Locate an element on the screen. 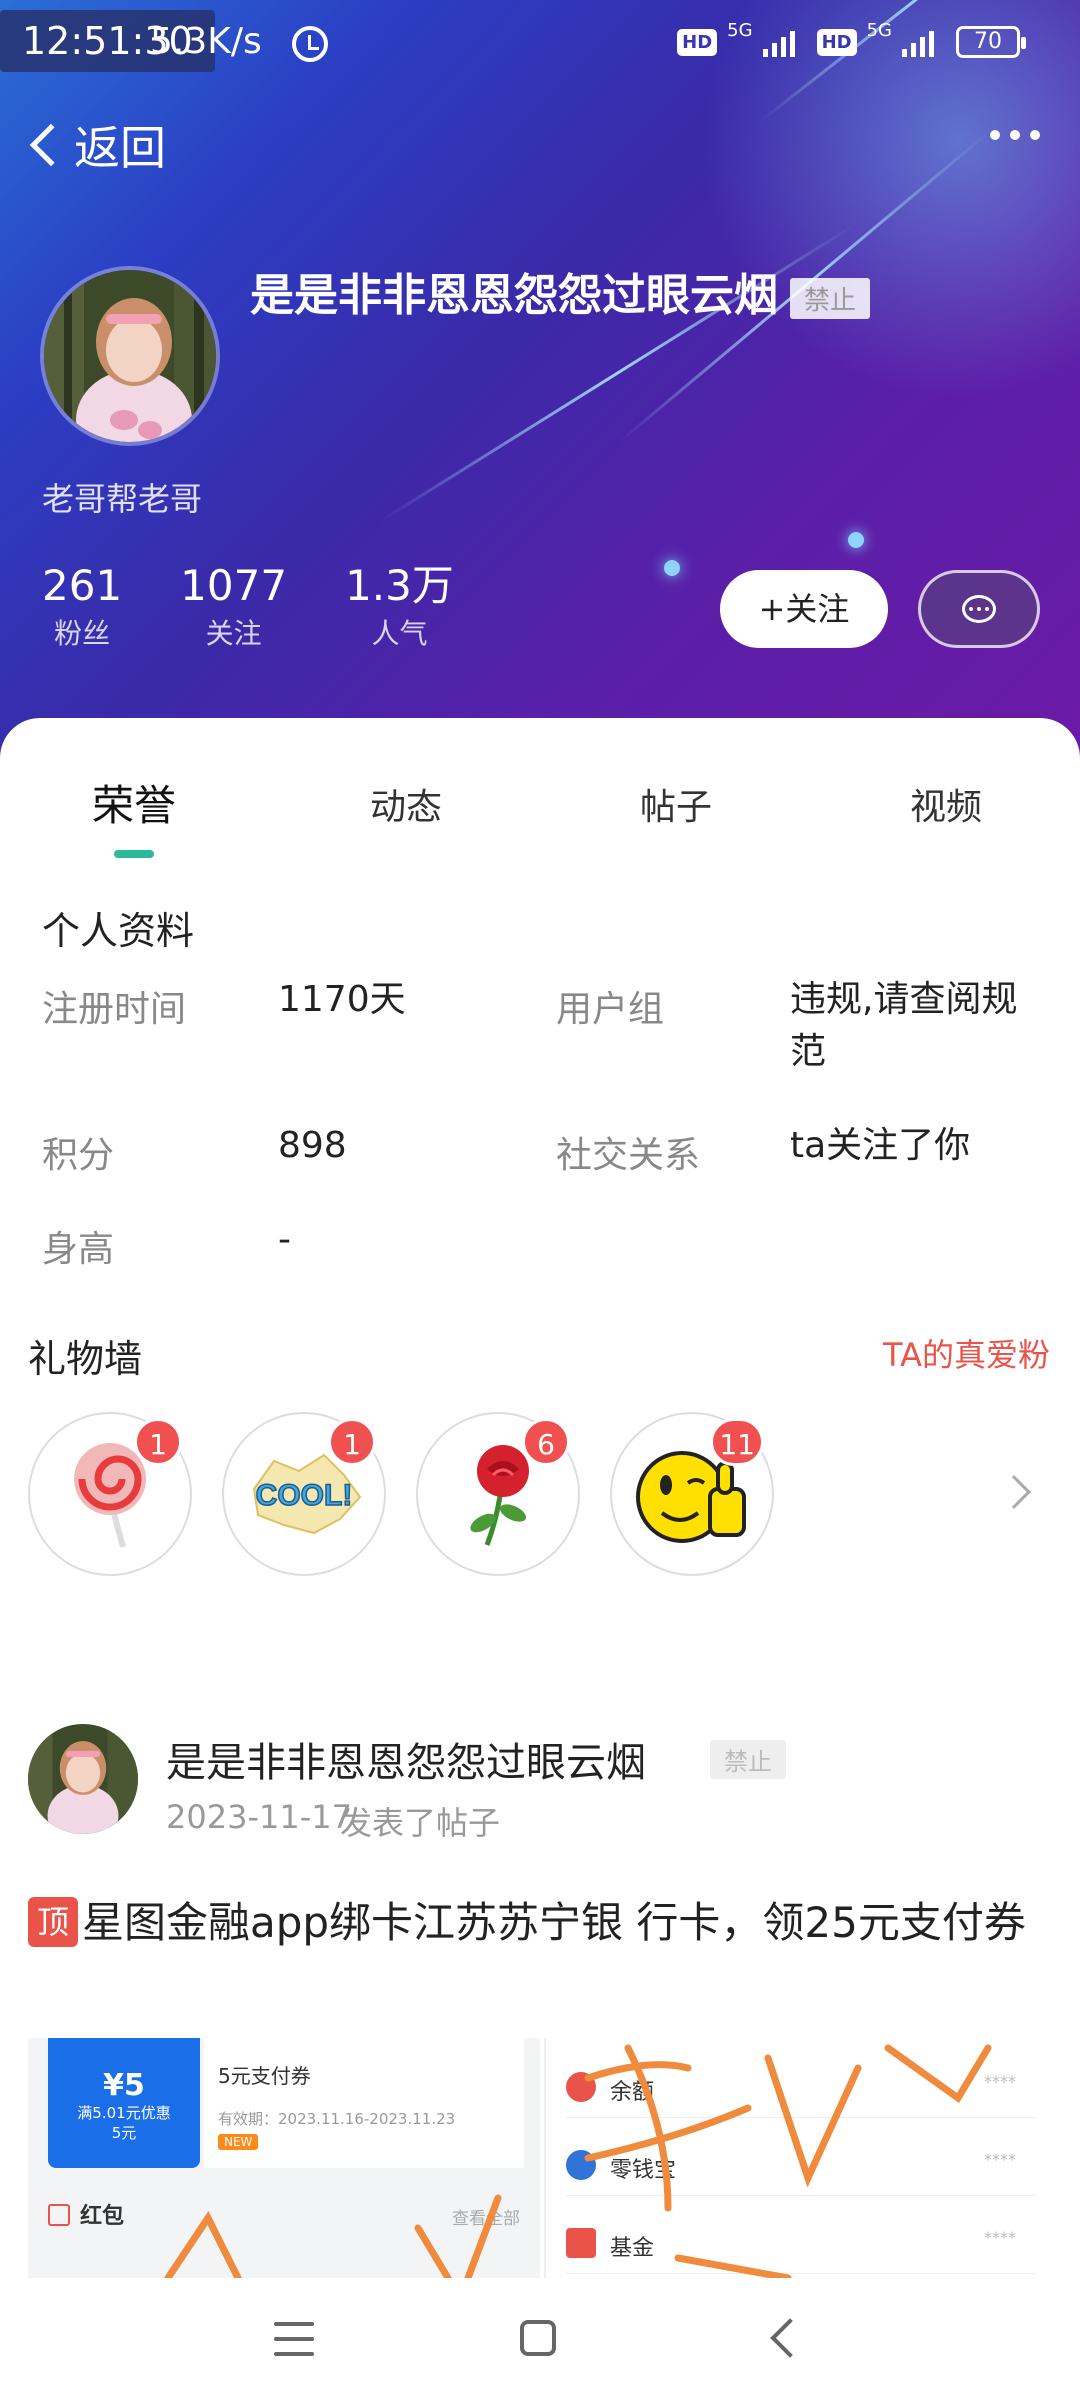  stat-following: 1077 关注 is located at coordinates (233, 606).